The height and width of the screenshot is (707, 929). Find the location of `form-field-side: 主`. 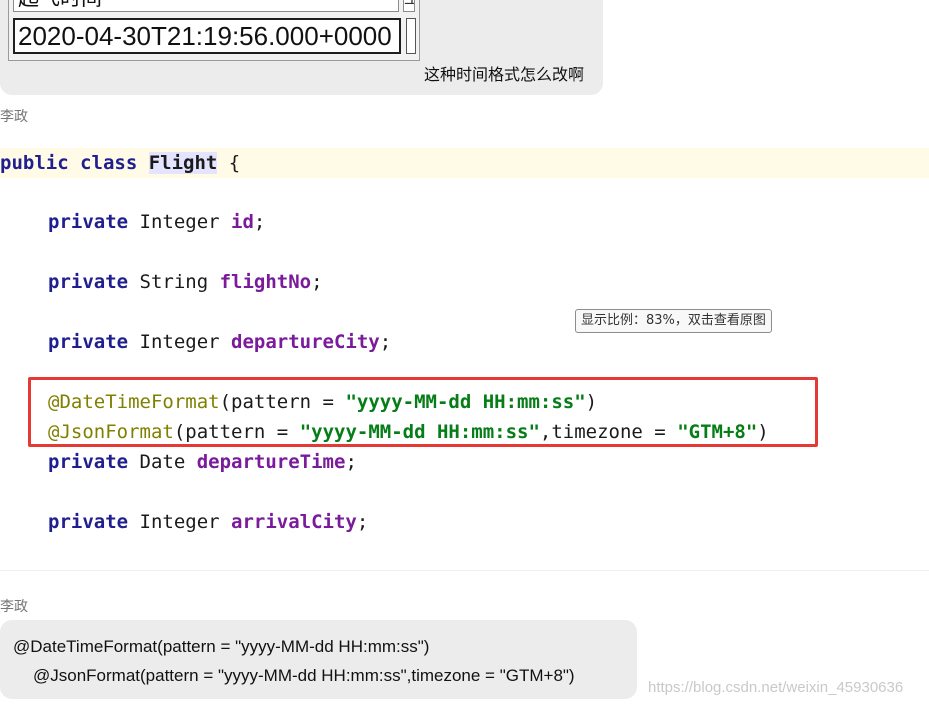

form-field-side: 主 is located at coordinates (409, 6).